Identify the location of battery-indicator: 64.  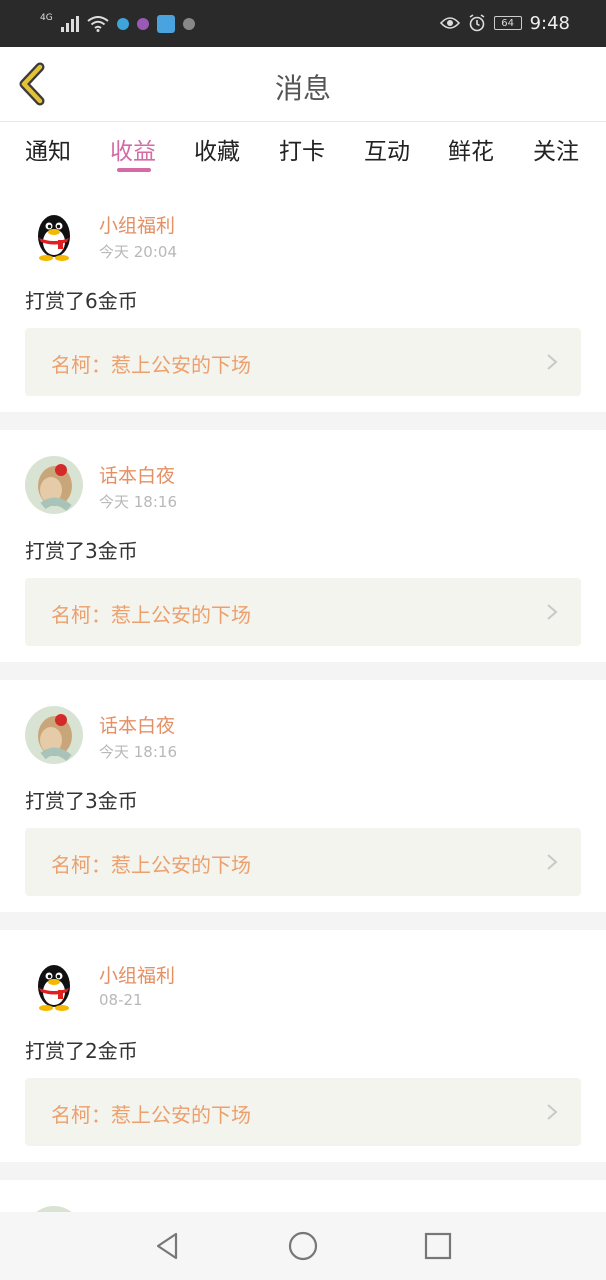
(507, 23).